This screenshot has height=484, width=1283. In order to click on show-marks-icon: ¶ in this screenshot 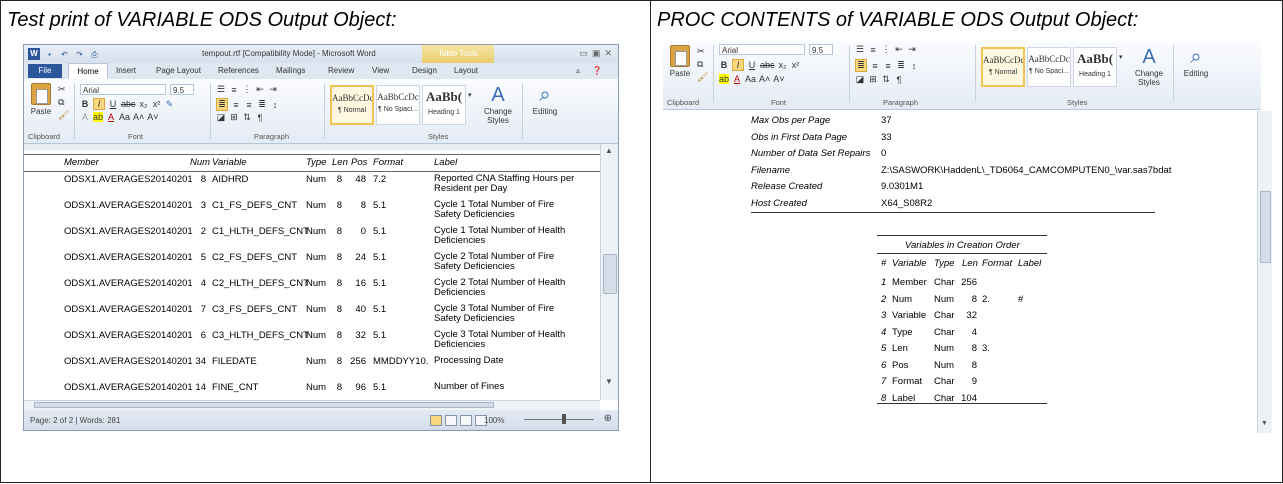, I will do `click(260, 118)`.